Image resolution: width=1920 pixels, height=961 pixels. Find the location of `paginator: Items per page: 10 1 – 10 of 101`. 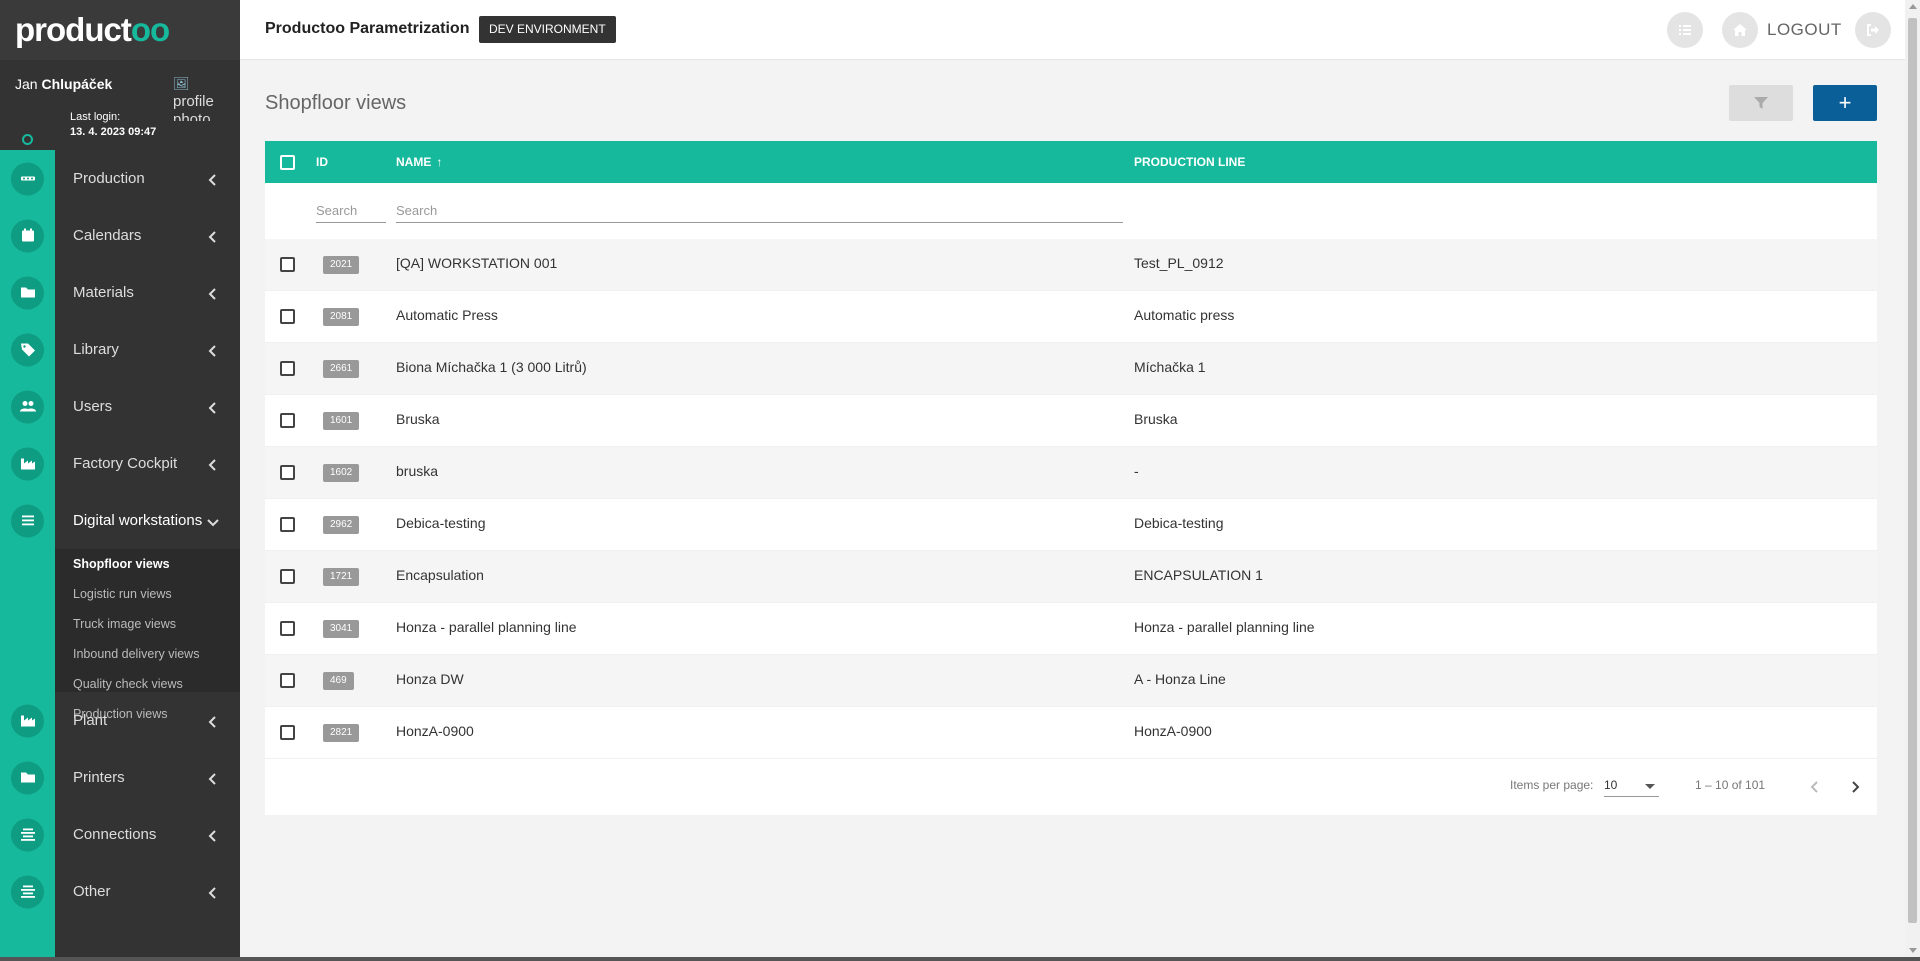

paginator: Items per page: 10 1 – 10 of 101 is located at coordinates (1071, 787).